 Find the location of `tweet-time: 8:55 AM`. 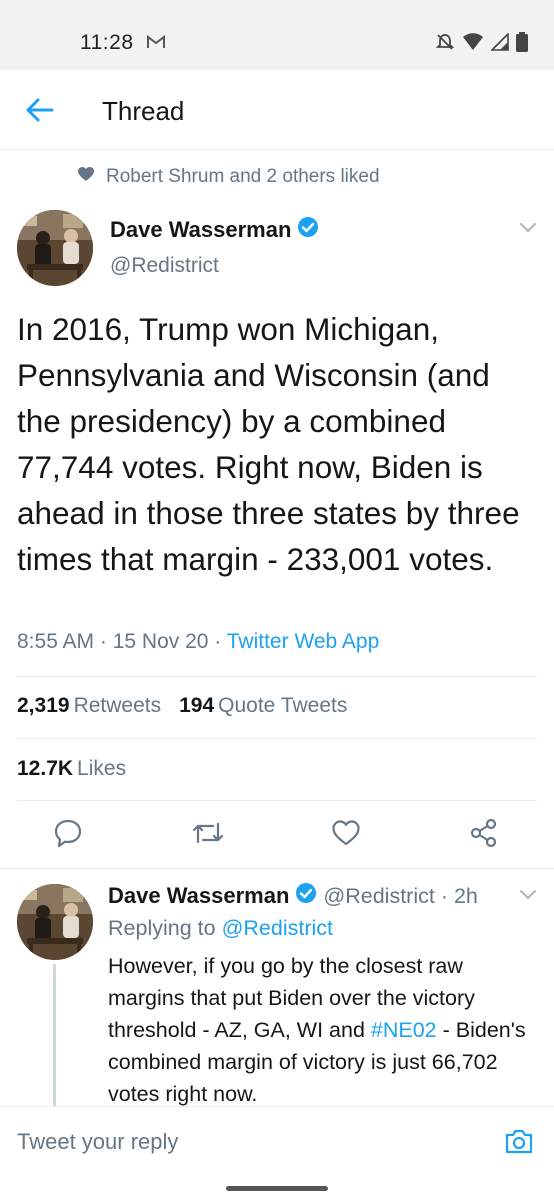

tweet-time: 8:55 AM is located at coordinates (56, 641).